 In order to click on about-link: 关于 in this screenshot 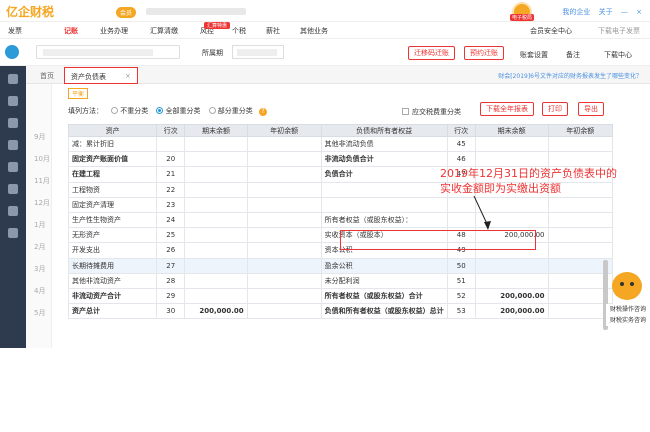, I will do `click(606, 12)`.